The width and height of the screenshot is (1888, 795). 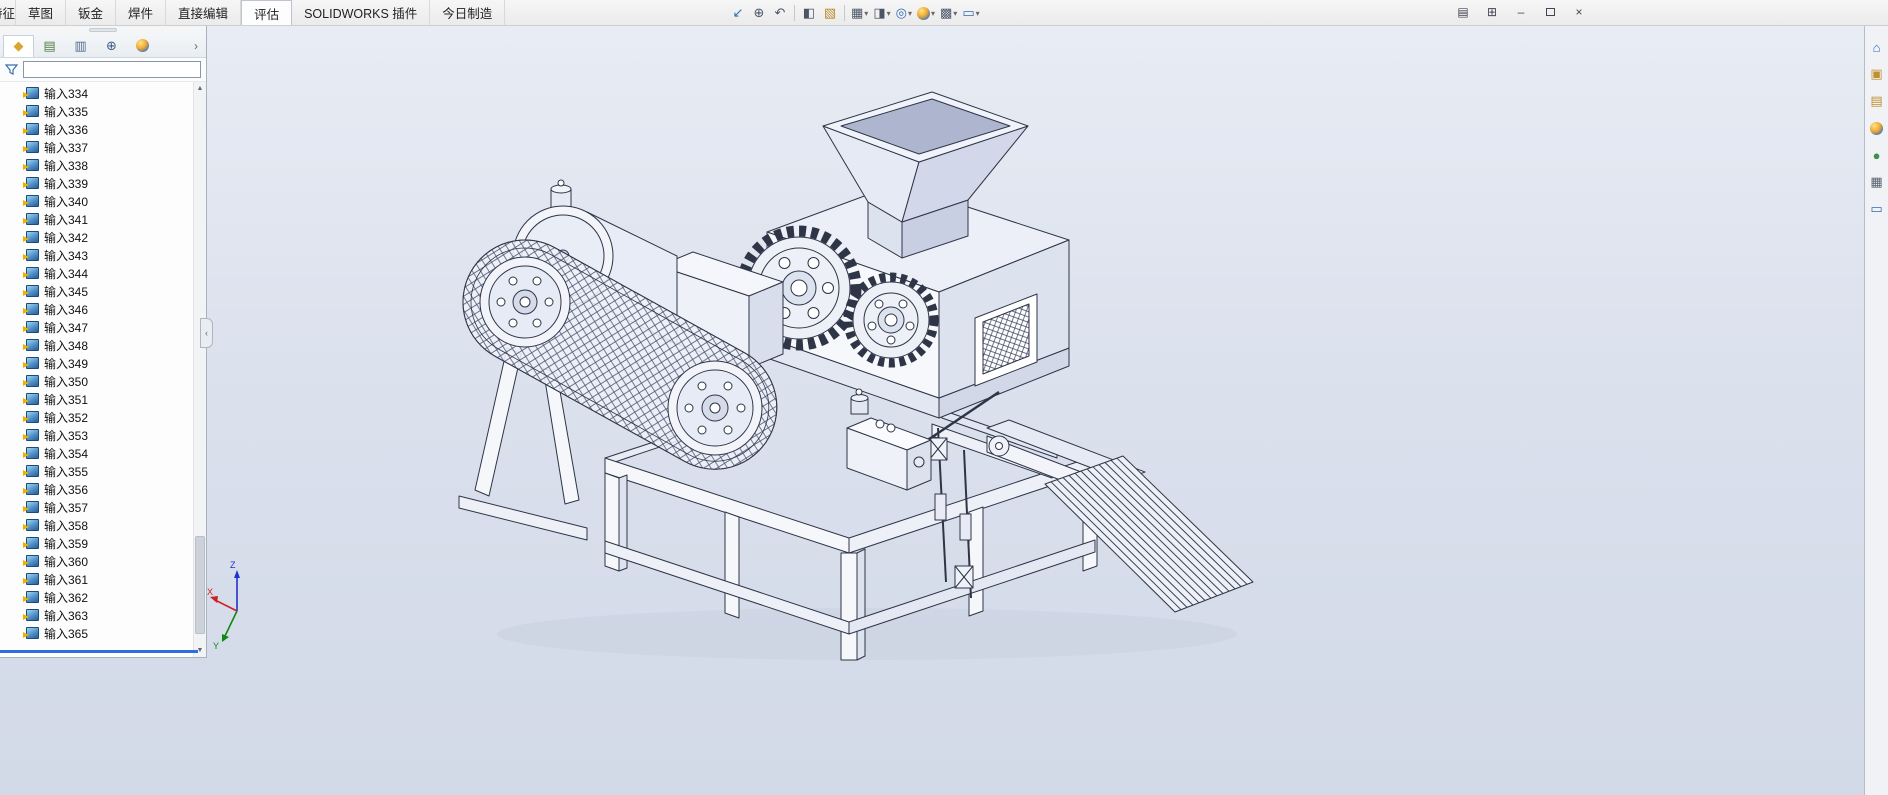 I want to click on tree-item: 输入346, so click(x=103, y=309).